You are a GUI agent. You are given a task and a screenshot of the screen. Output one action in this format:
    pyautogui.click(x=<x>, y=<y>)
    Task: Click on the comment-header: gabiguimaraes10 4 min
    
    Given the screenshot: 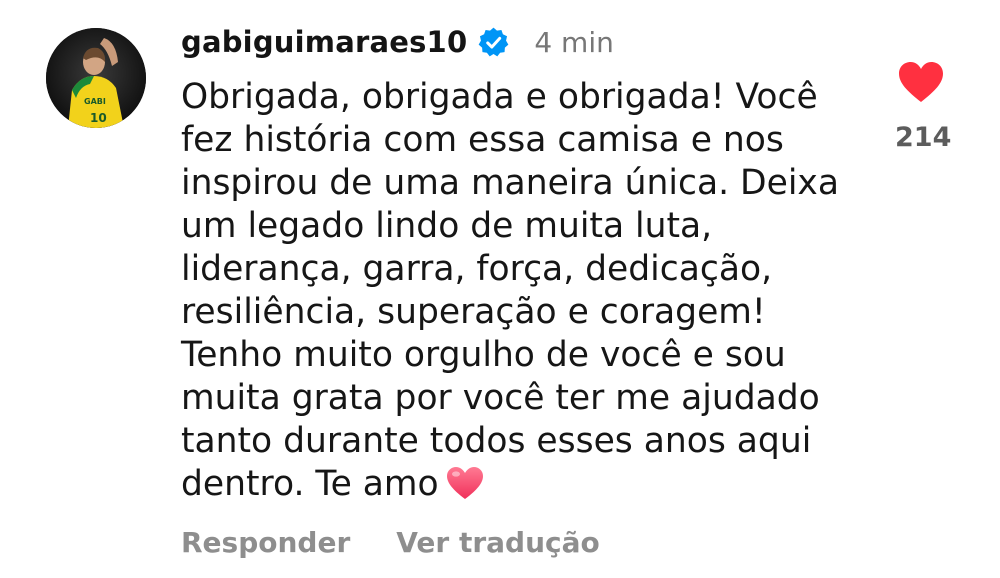 What is the action you would take?
    pyautogui.click(x=397, y=42)
    